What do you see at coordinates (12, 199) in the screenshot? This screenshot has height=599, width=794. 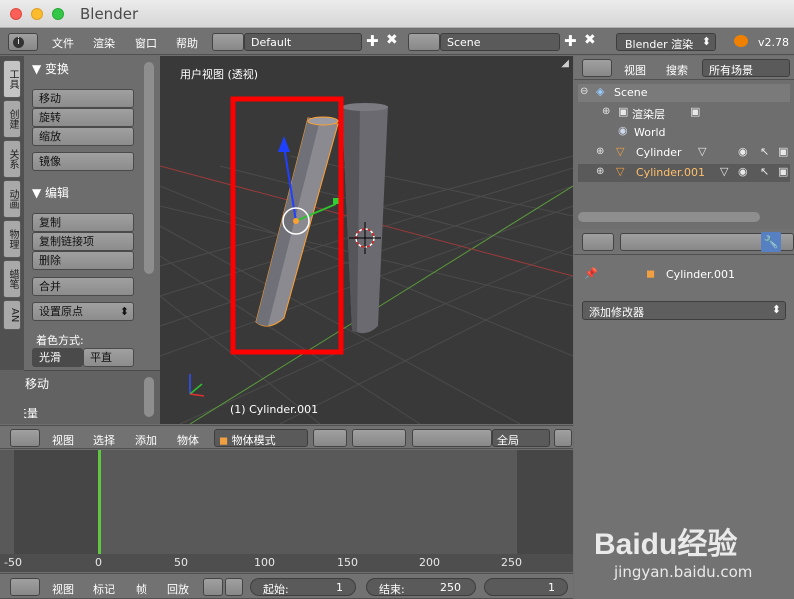 I see `tab-animation: 动画` at bounding box center [12, 199].